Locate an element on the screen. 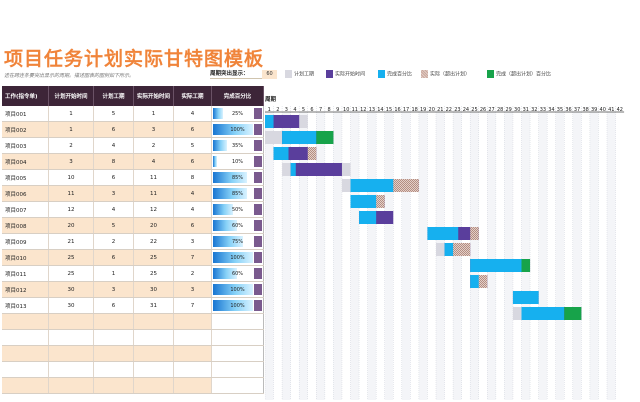  table-row: 项目007 12 4 12 4 50% is located at coordinates (133, 210).